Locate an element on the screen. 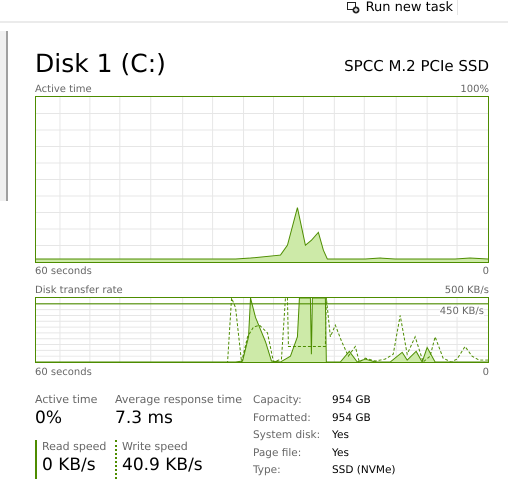 This screenshot has width=508, height=494. property-value: SSD (NVMe) is located at coordinates (364, 470).